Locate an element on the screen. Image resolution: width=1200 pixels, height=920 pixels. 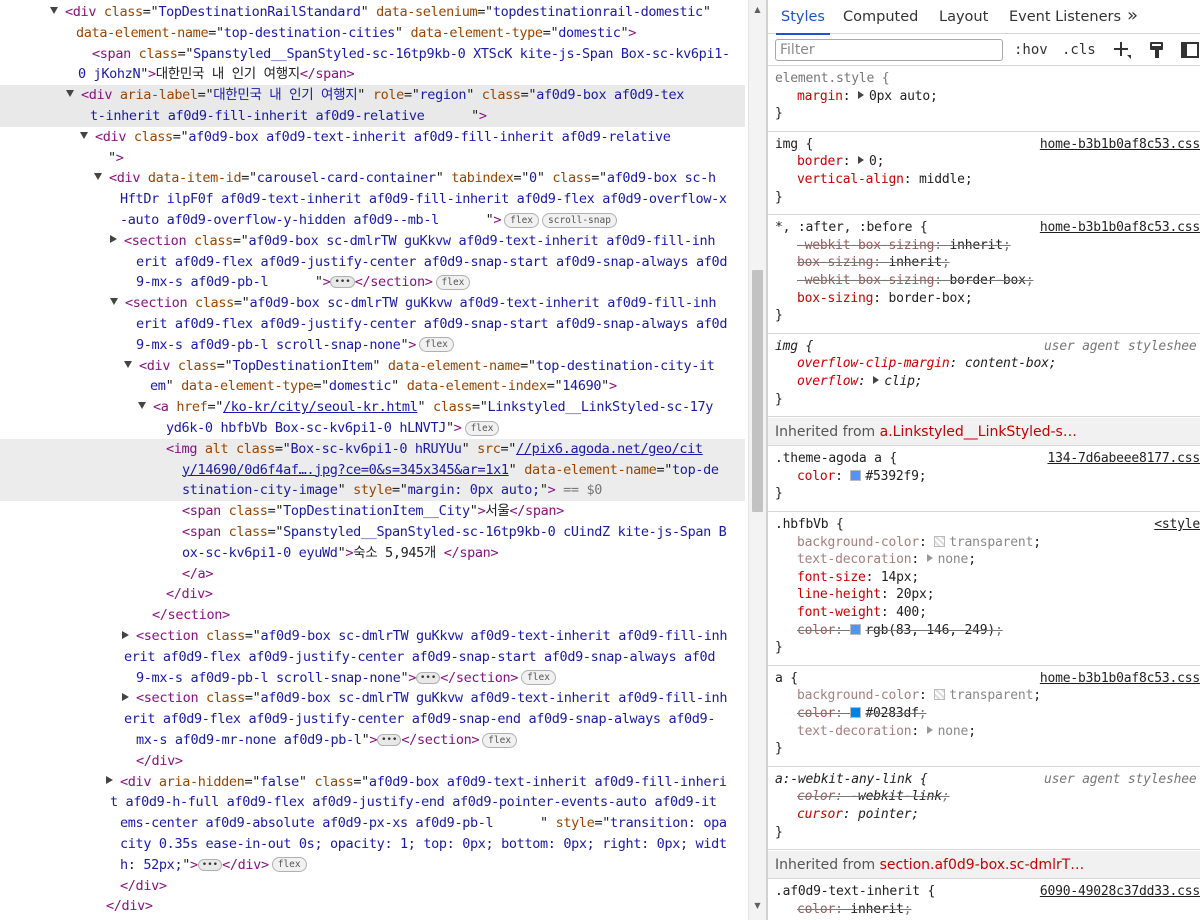
css-property: overflow-clip-margin: content-box; is located at coordinates (927, 364).